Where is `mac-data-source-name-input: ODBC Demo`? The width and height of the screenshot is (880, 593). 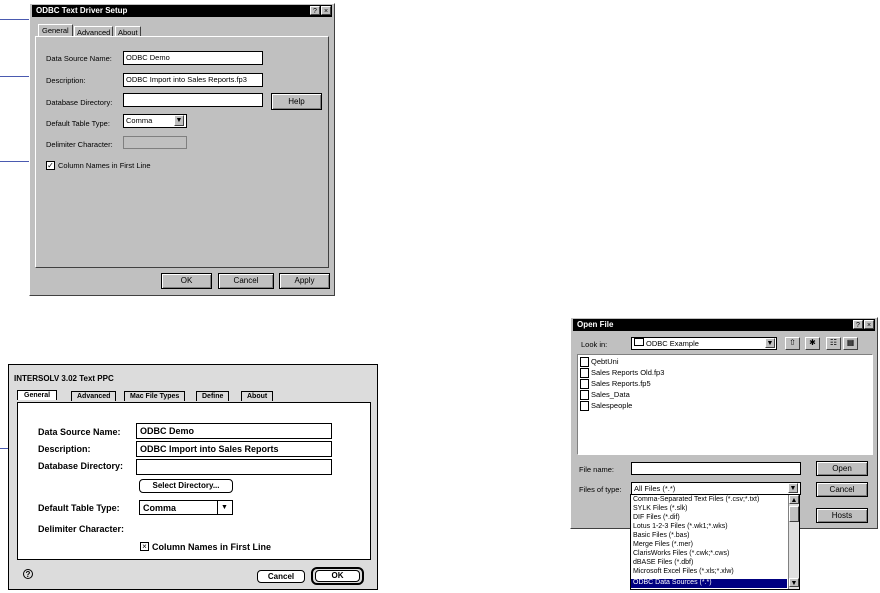 mac-data-source-name-input: ODBC Demo is located at coordinates (234, 431).